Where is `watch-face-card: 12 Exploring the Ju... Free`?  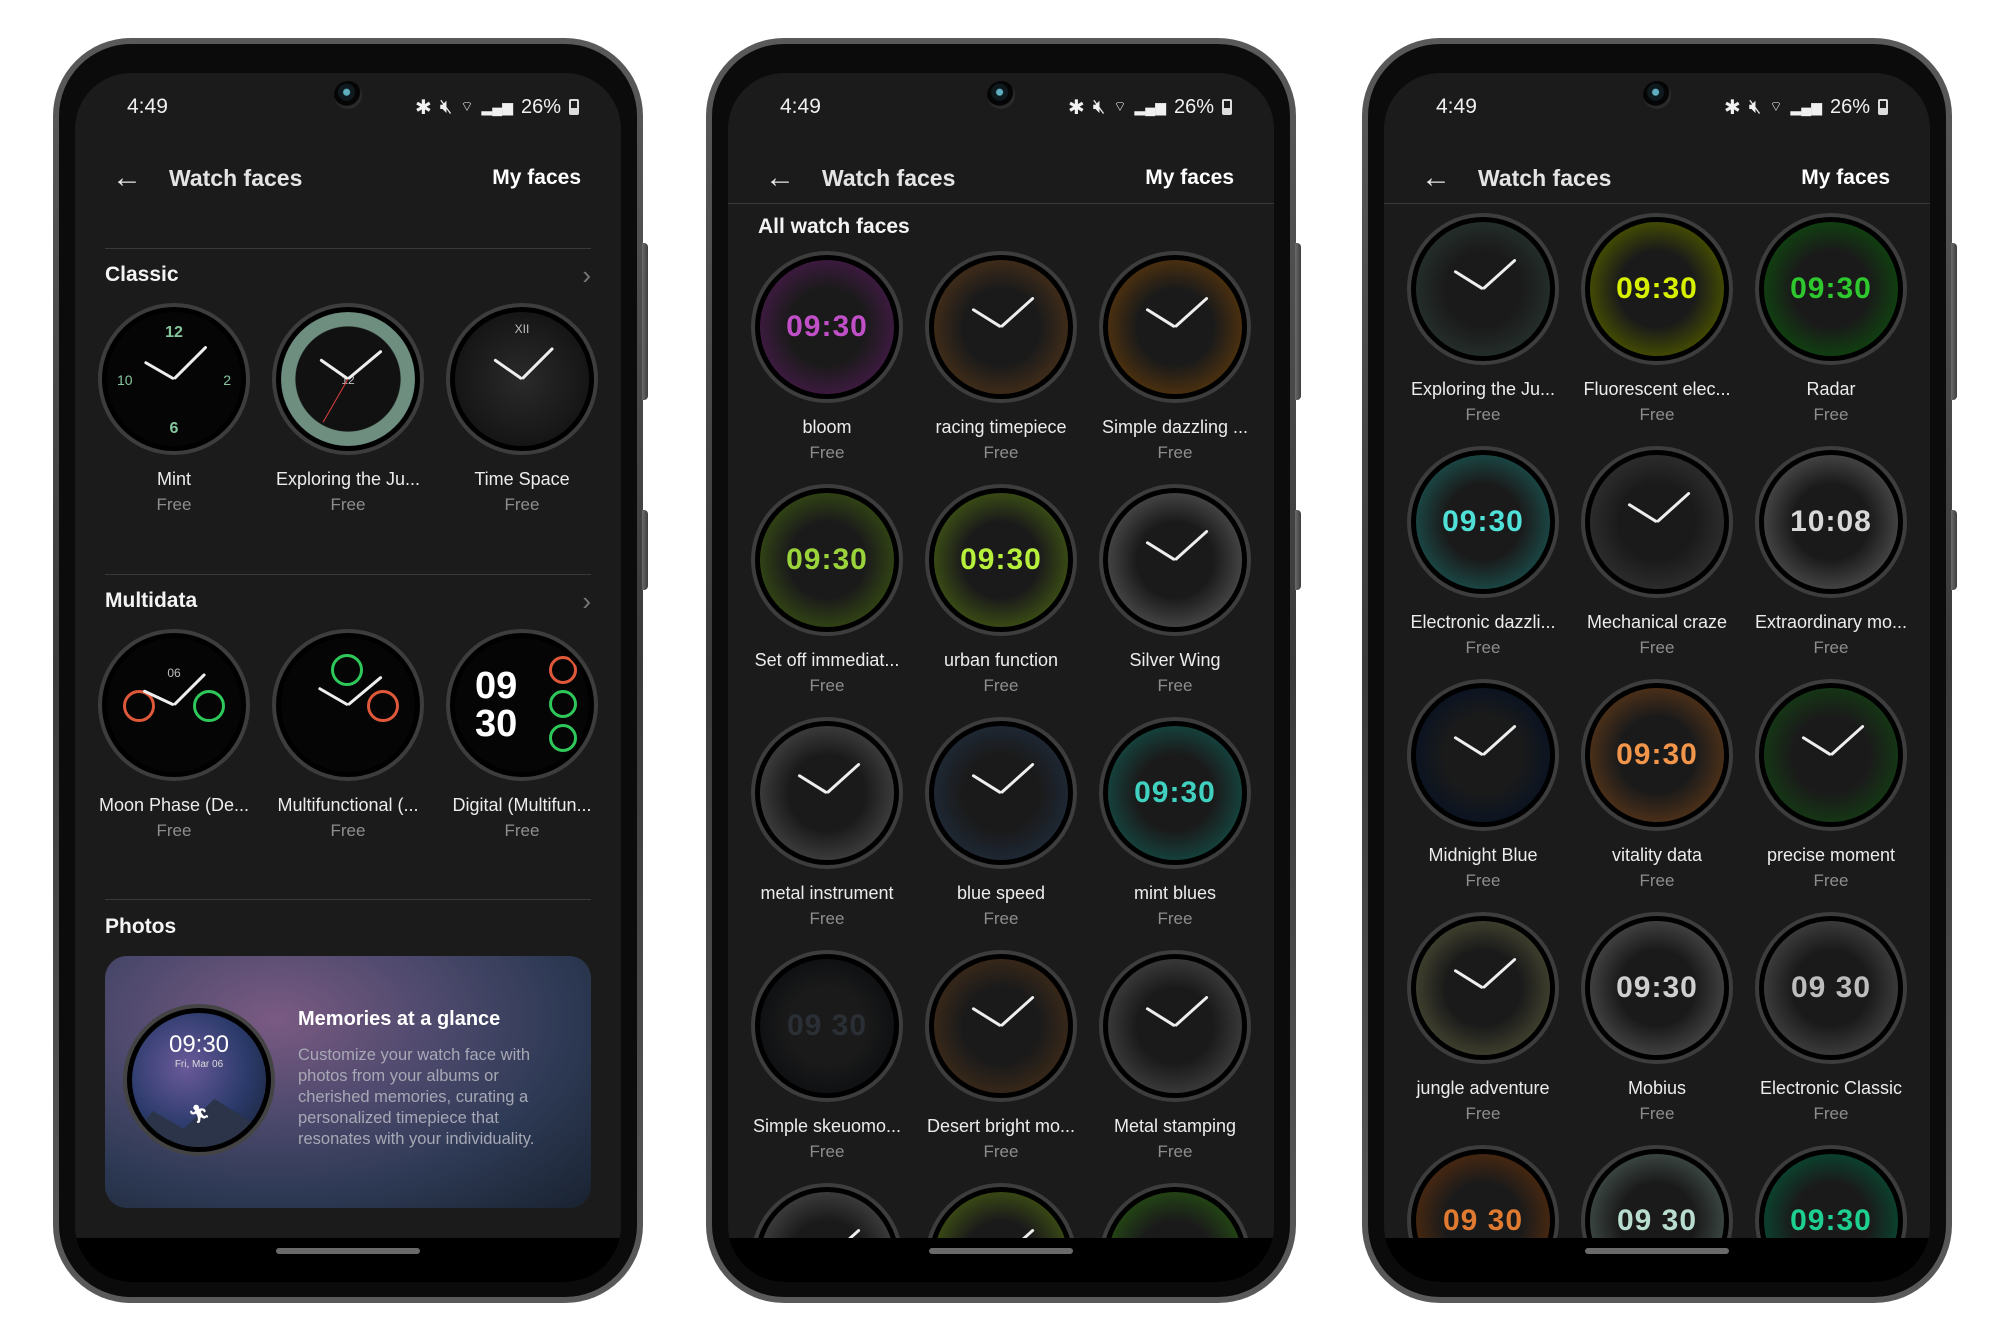
watch-face-card: 12 Exploring the Ju... Free is located at coordinates (348, 409).